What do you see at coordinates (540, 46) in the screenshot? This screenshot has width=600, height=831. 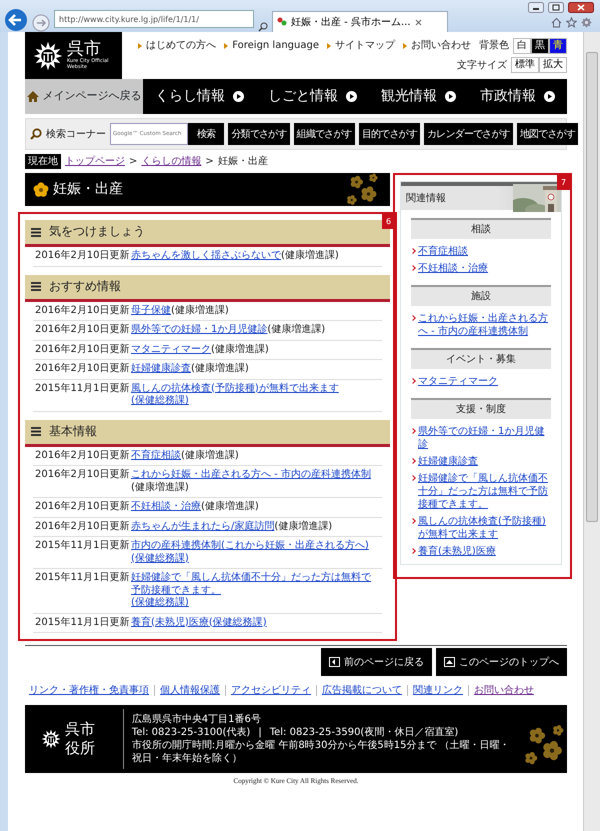 I see `color-option-button: 黒` at bounding box center [540, 46].